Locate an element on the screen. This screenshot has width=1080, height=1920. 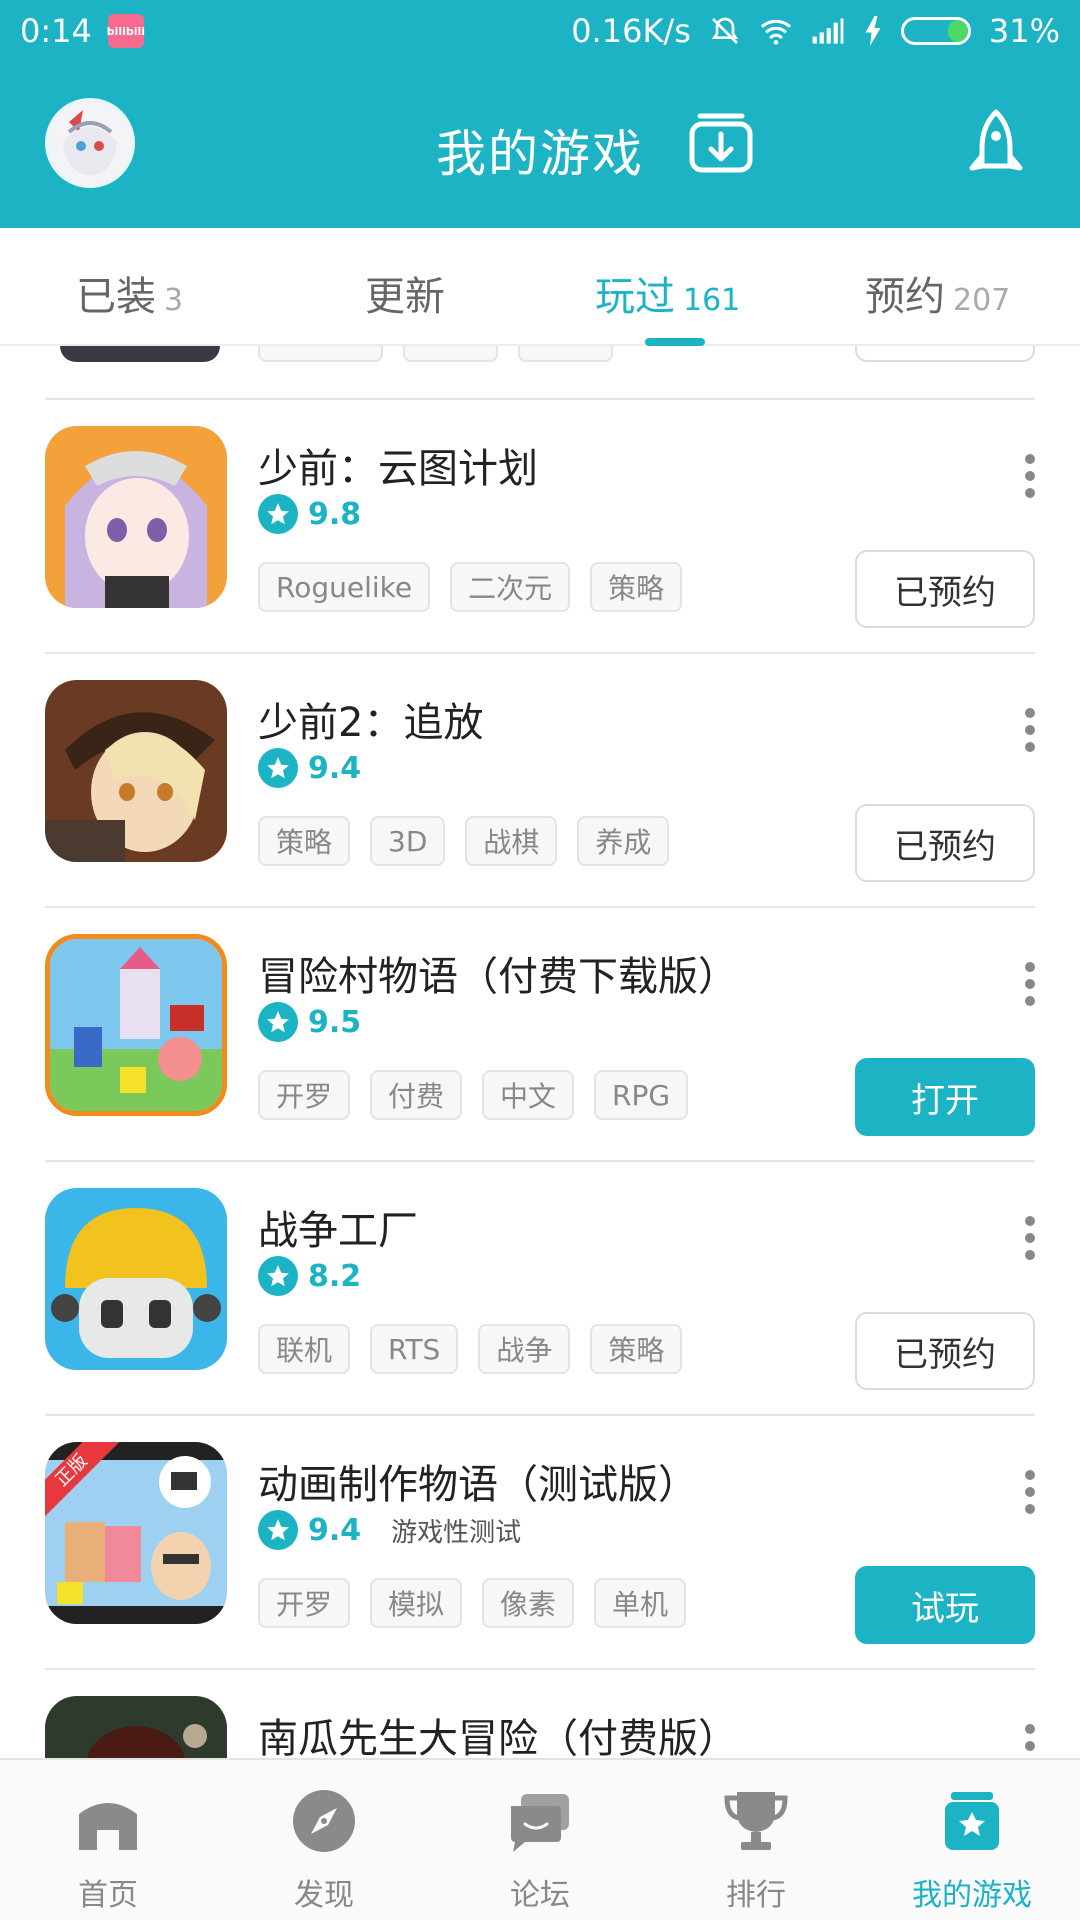
game-tags: Roguelike 二次元 策略 is located at coordinates (470, 587).